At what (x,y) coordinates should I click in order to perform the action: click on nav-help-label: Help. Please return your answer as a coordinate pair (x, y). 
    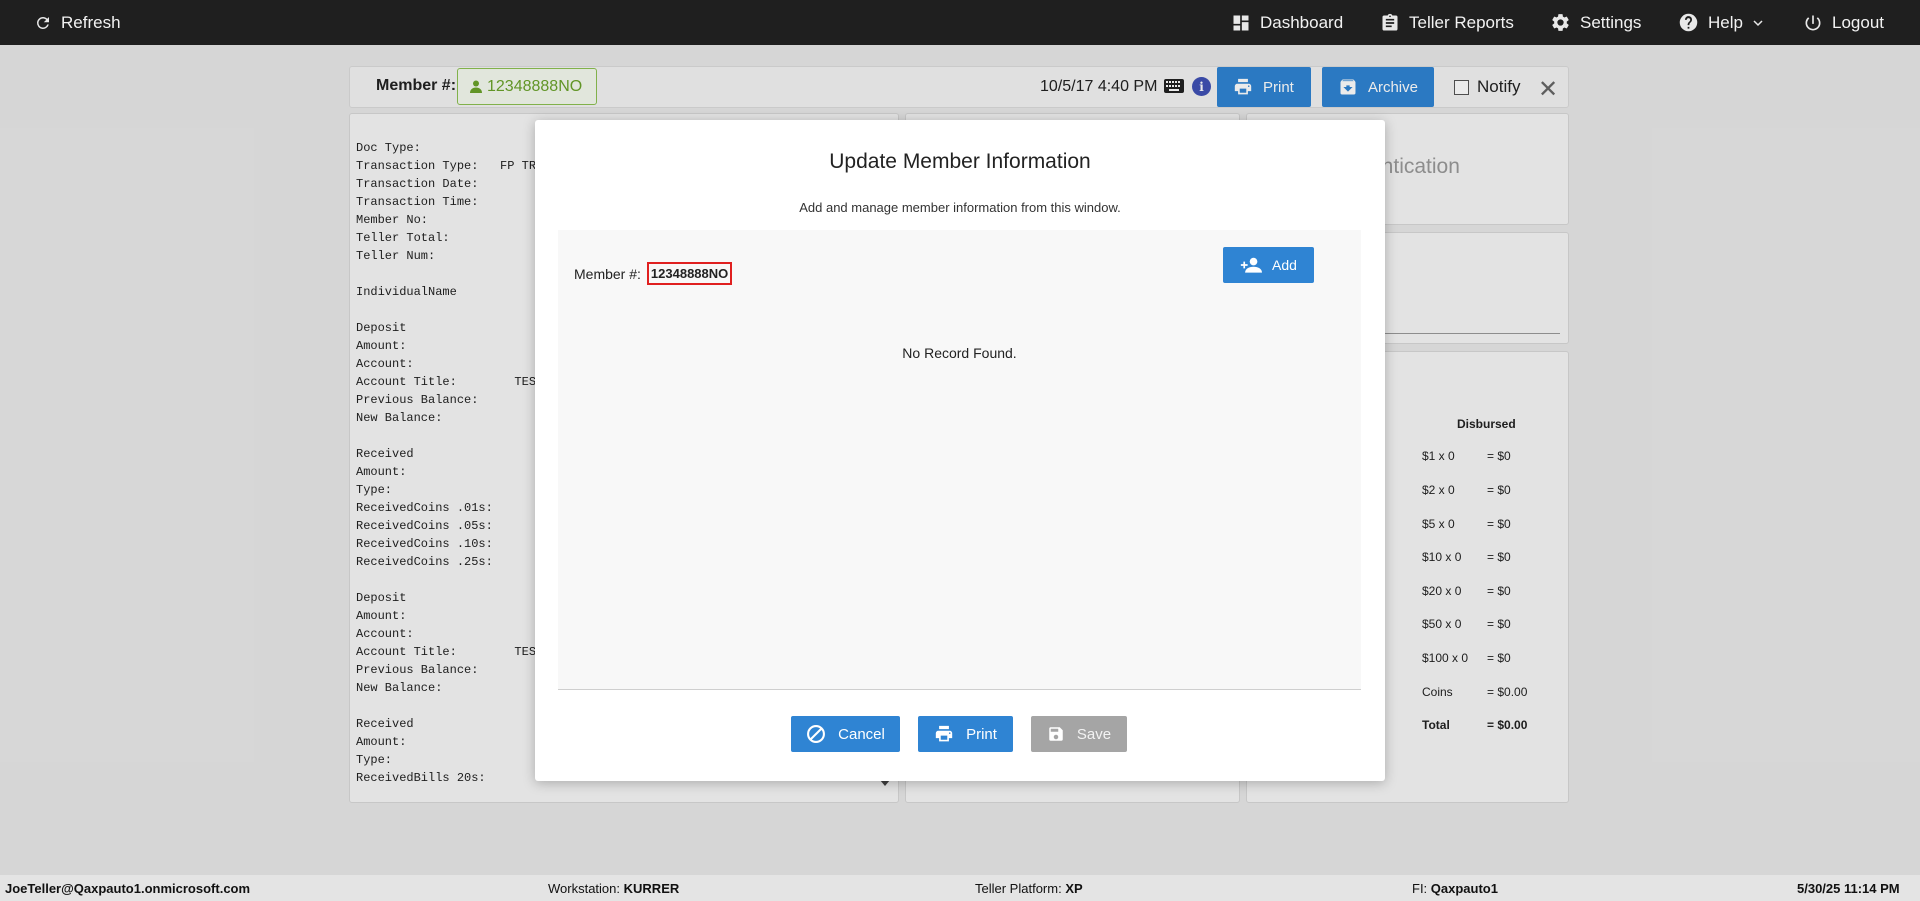
    Looking at the image, I should click on (1725, 22).